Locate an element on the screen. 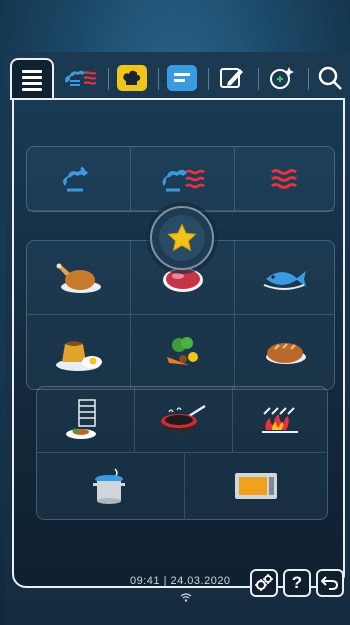 The image size is (350, 625). method-boiling is located at coordinates (111, 486).